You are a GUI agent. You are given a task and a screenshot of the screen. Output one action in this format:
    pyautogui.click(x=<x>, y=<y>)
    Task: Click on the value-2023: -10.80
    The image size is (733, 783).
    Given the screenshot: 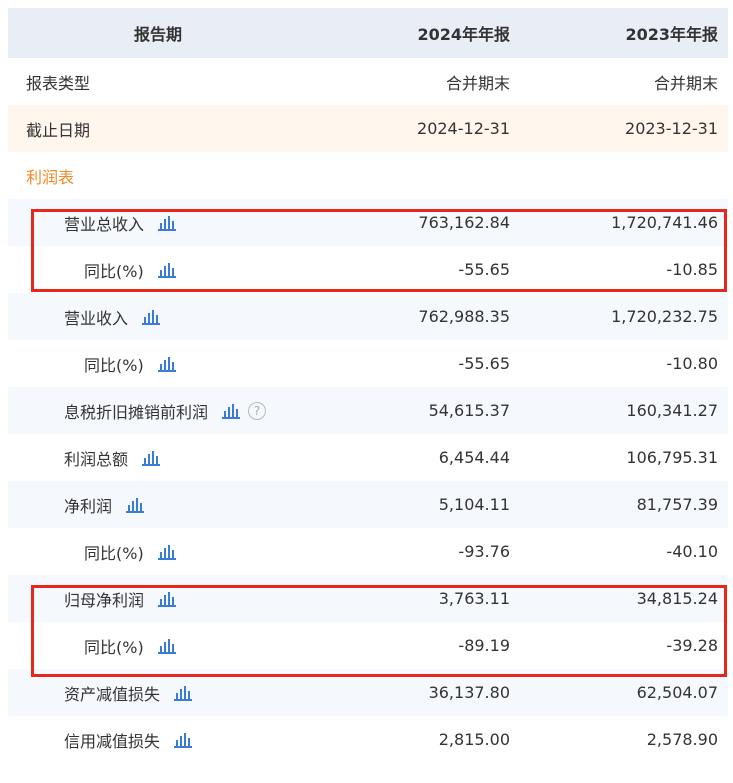 What is the action you would take?
    pyautogui.click(x=692, y=363)
    